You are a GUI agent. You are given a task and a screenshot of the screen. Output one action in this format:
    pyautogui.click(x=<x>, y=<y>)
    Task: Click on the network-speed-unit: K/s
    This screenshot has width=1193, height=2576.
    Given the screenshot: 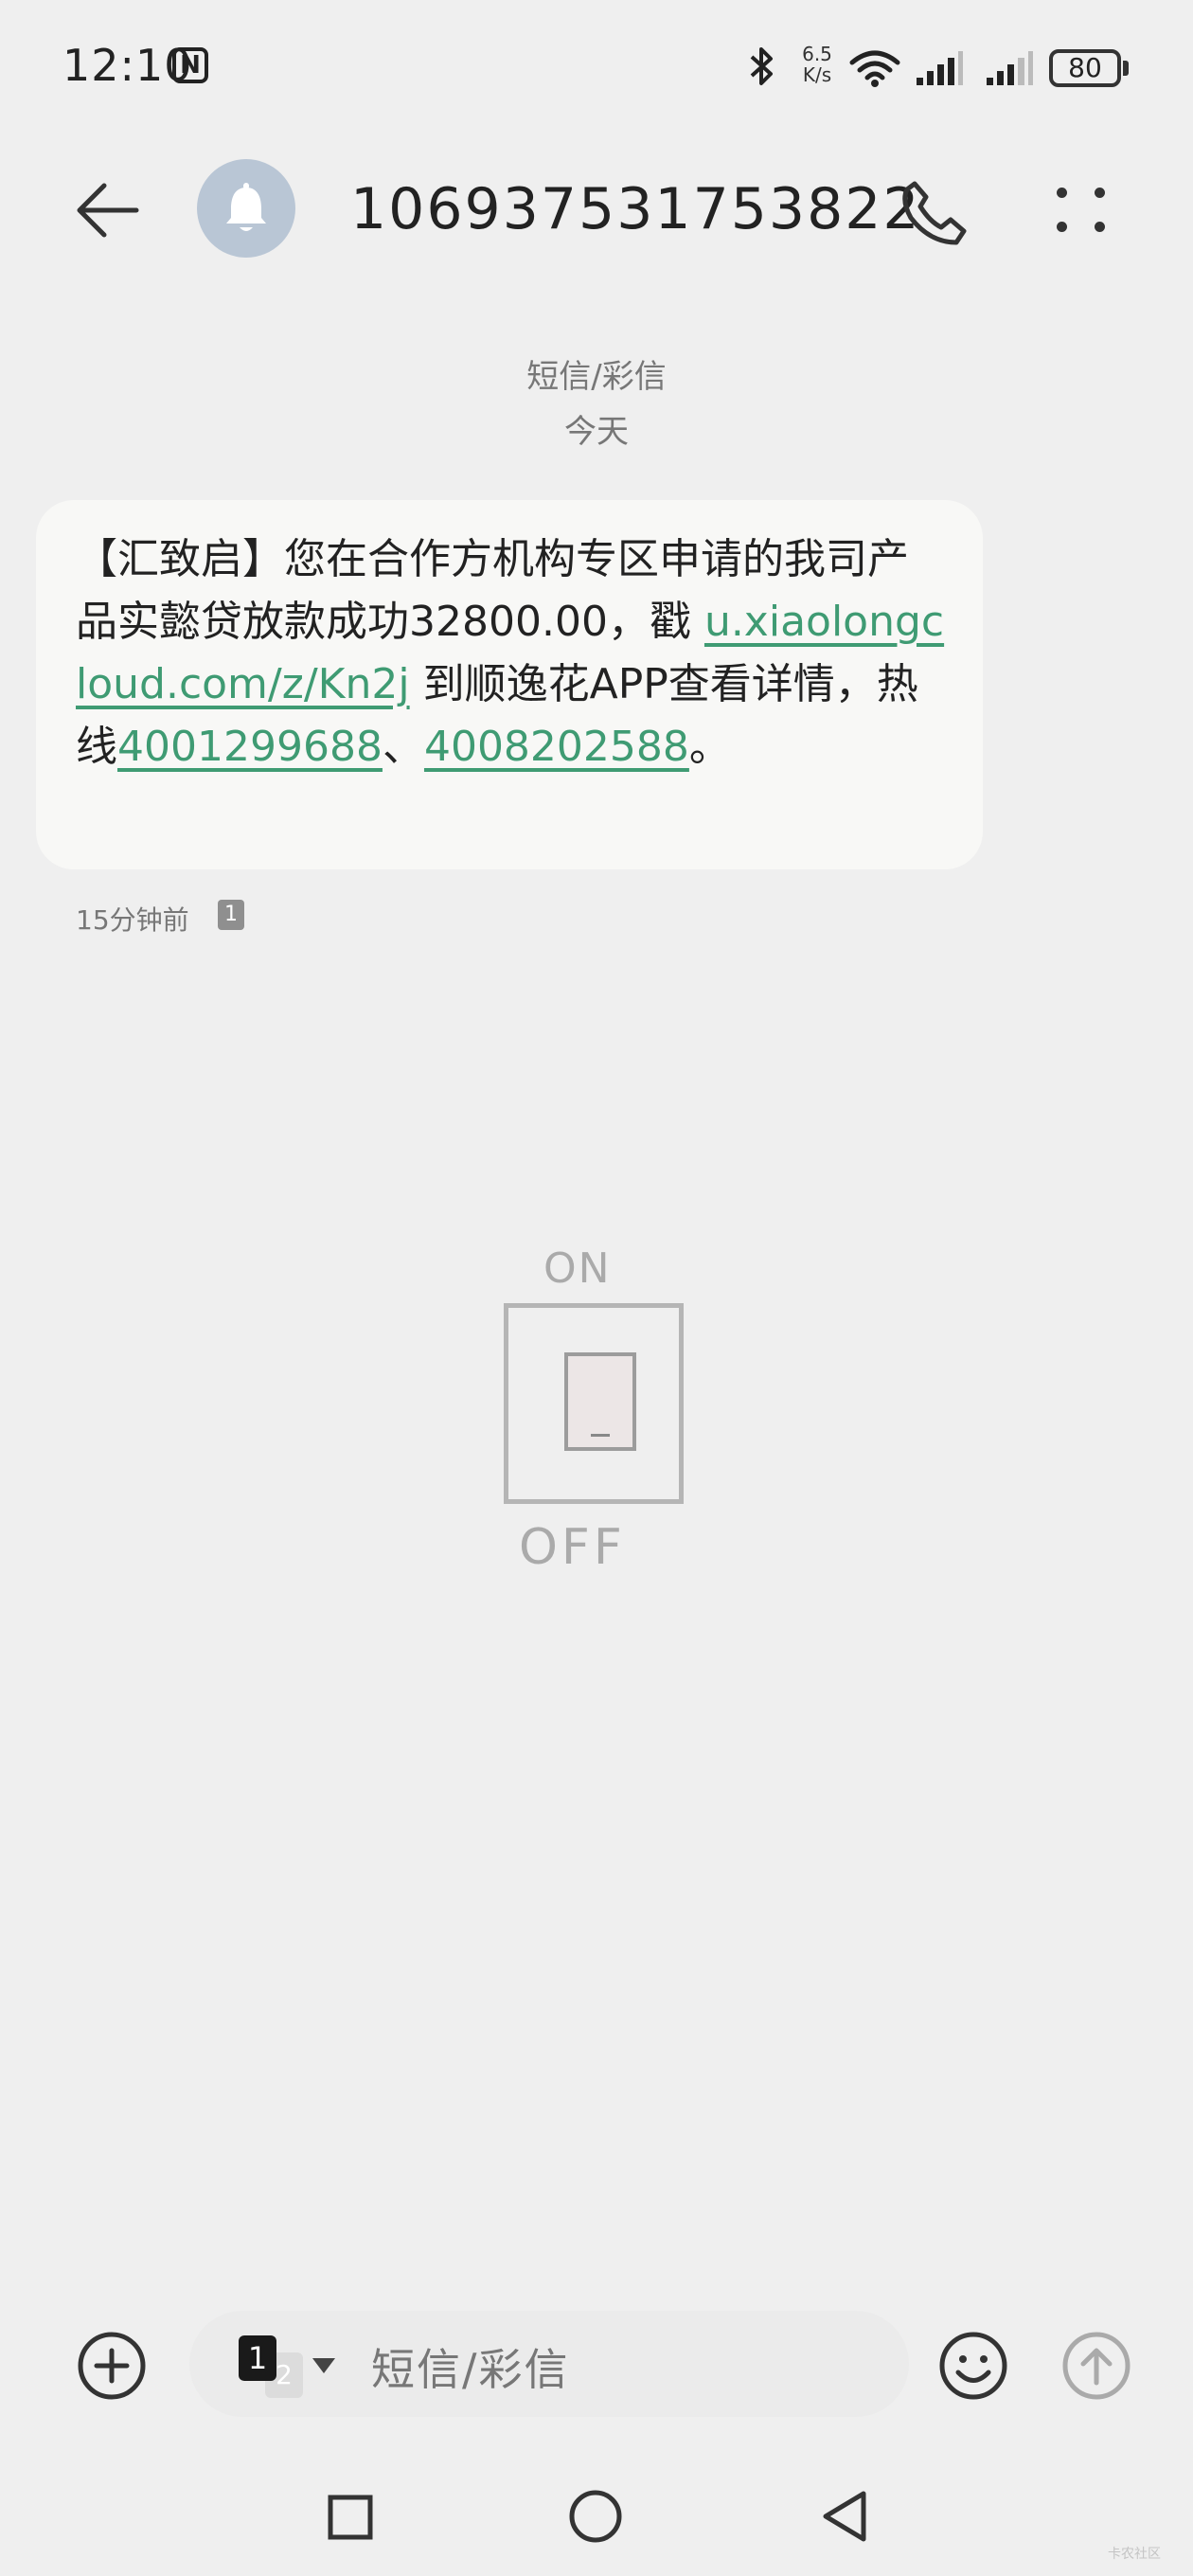 What is the action you would take?
    pyautogui.click(x=817, y=74)
    